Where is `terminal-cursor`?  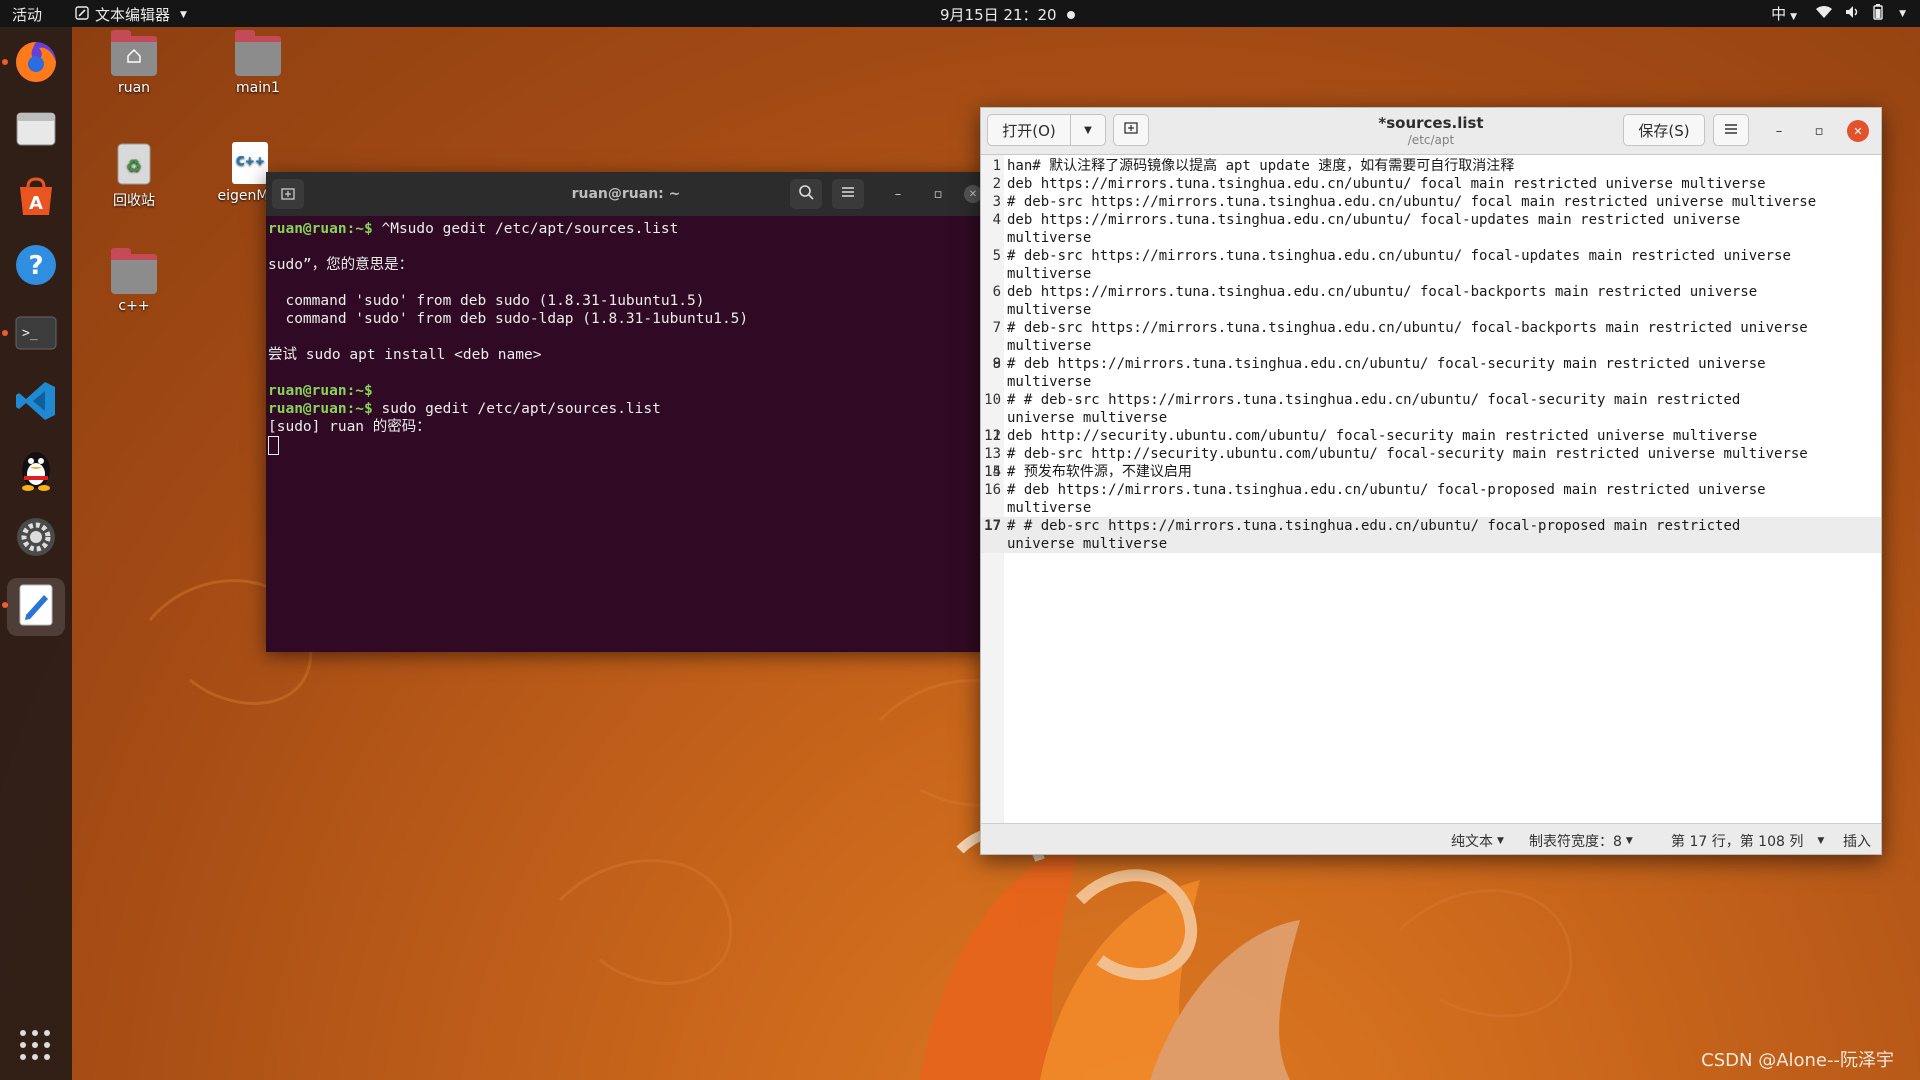 terminal-cursor is located at coordinates (273, 445).